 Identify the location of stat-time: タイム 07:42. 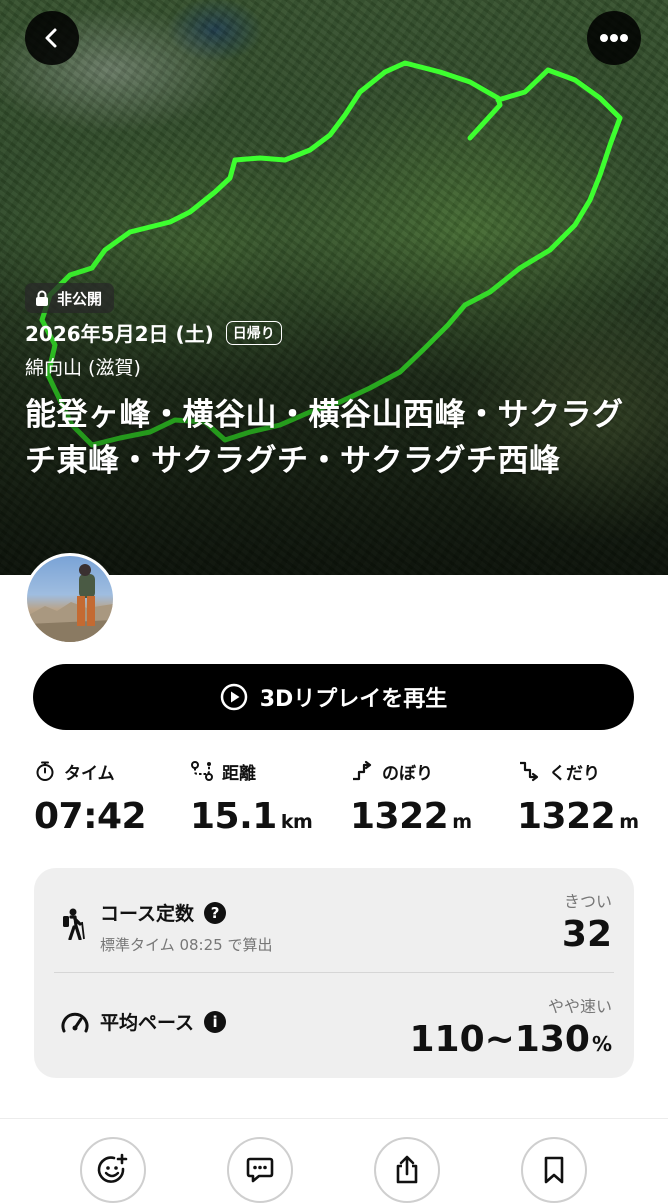
(90, 796).